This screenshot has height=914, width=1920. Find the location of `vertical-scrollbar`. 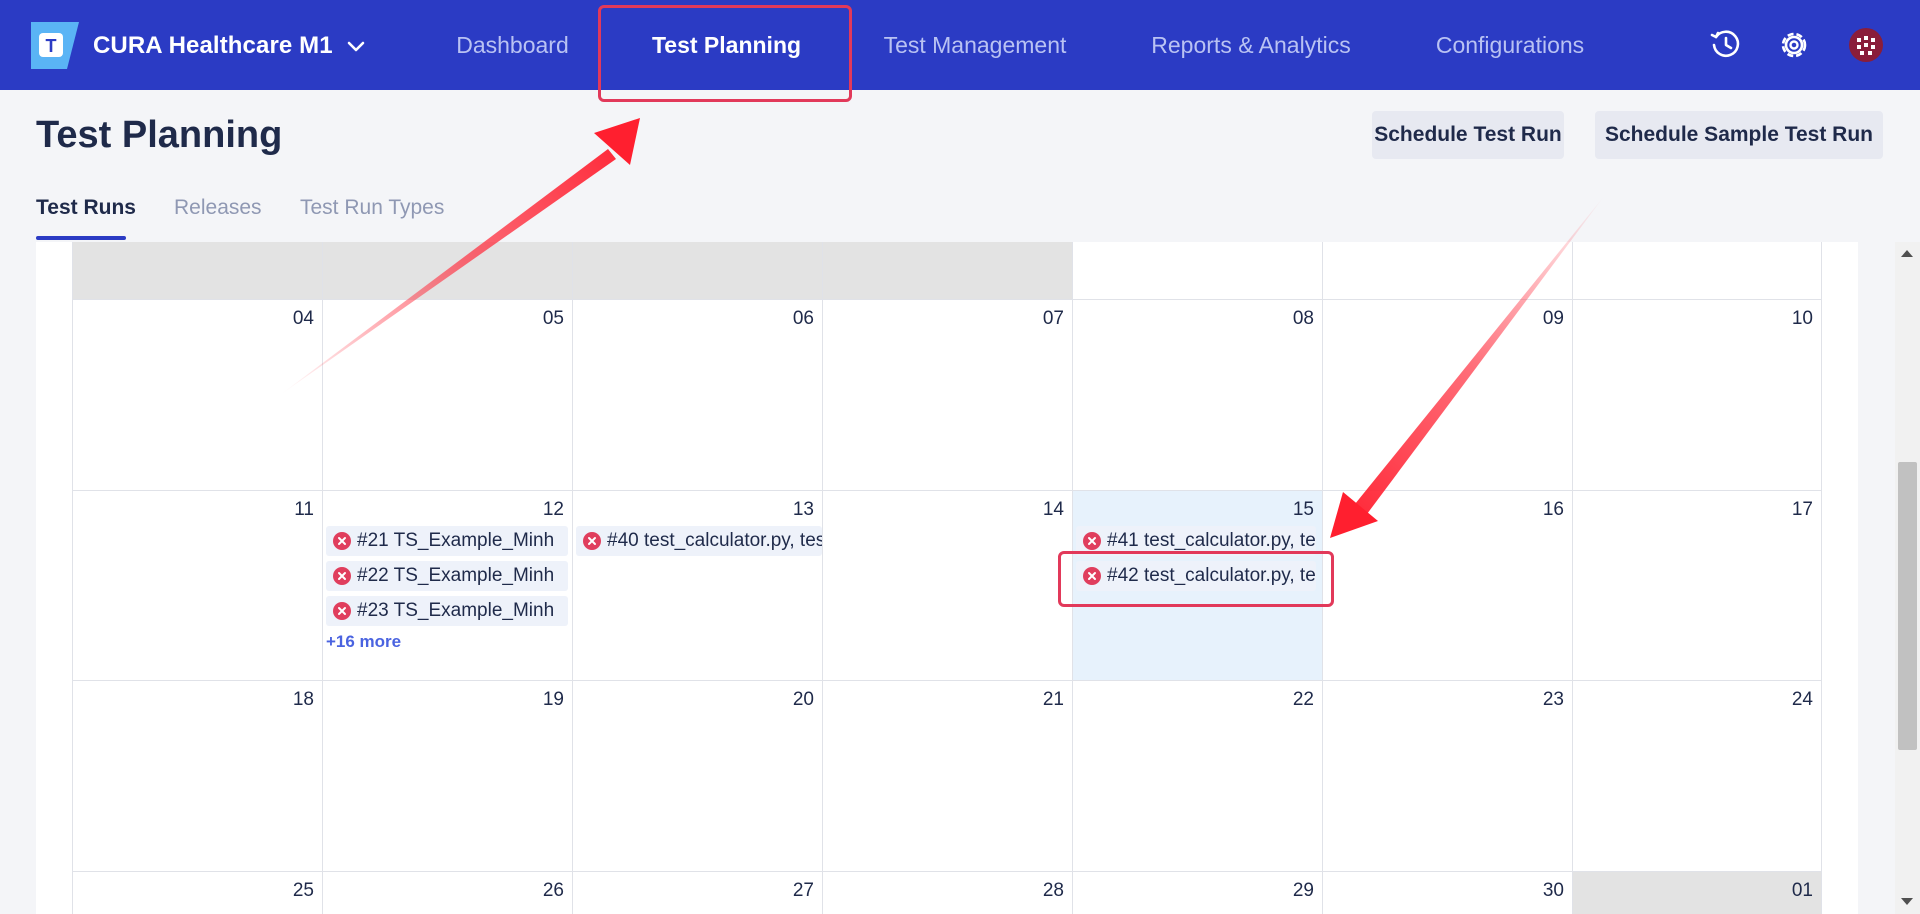

vertical-scrollbar is located at coordinates (1907, 578).